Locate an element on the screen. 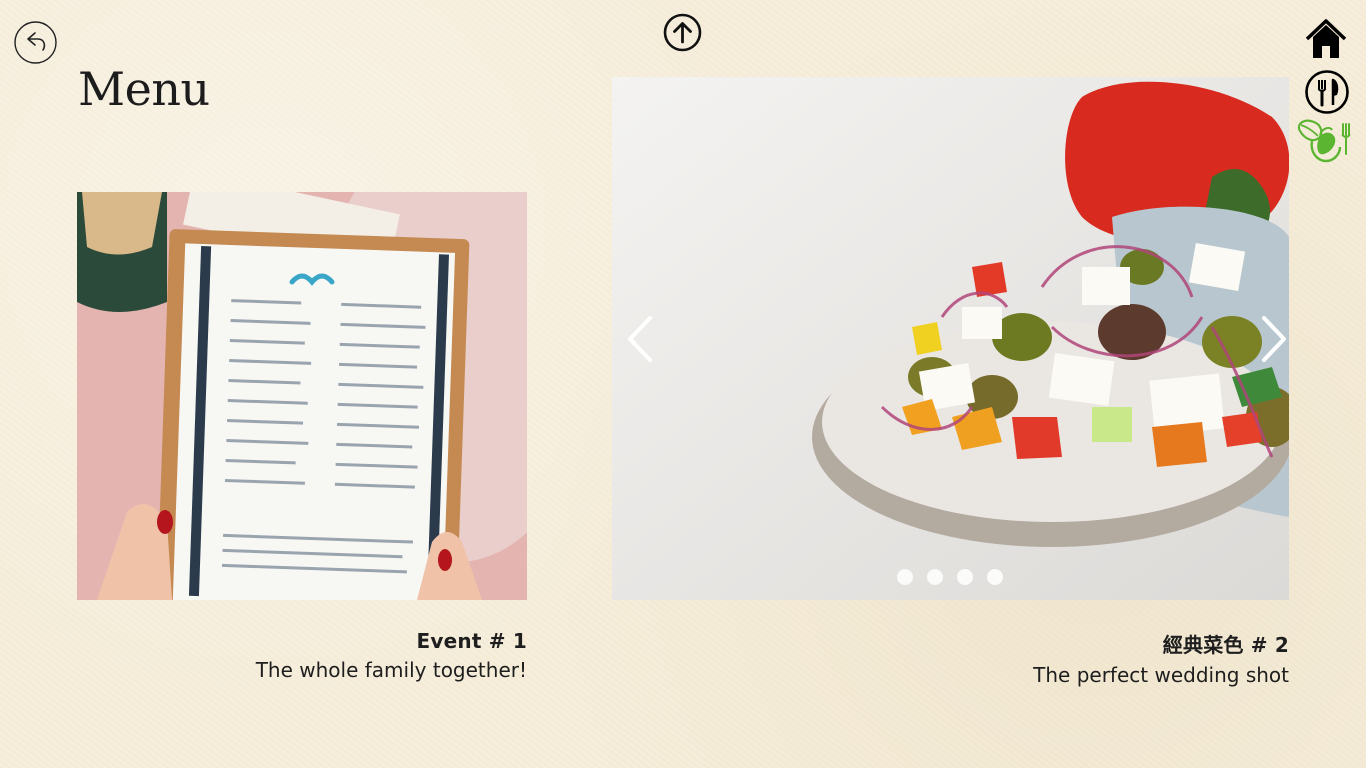 The image size is (1366, 768). caption-title: Event # 1 is located at coordinates (471, 641).